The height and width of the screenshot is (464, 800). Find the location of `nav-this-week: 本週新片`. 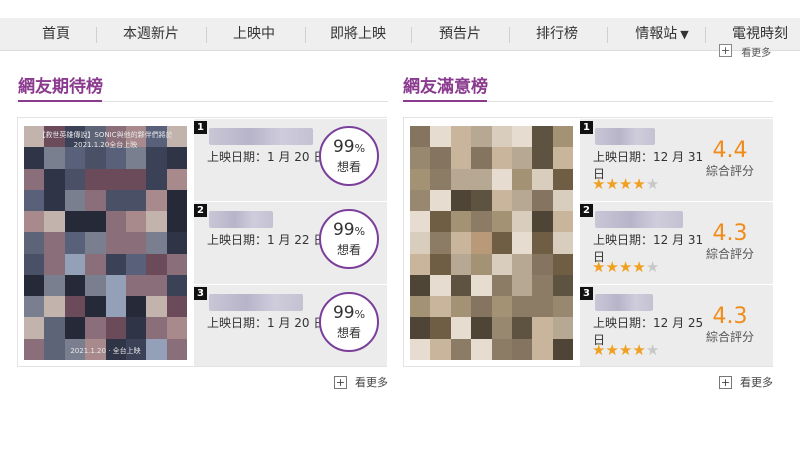

nav-this-week: 本週新片 is located at coordinates (151, 34).